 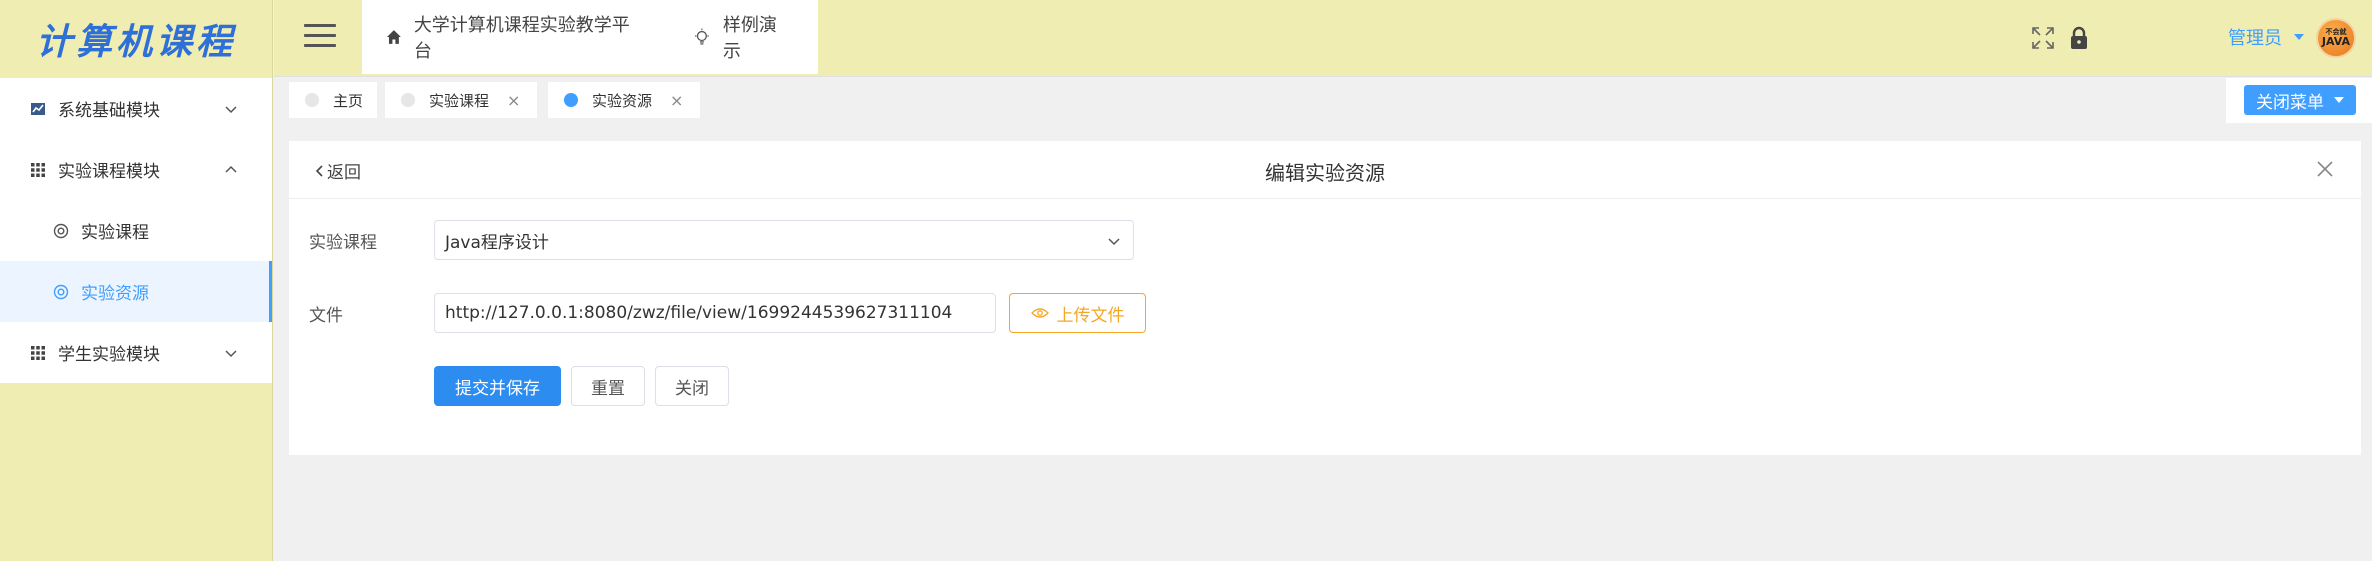 I want to click on course-select: Java程序设计, so click(x=784, y=240).